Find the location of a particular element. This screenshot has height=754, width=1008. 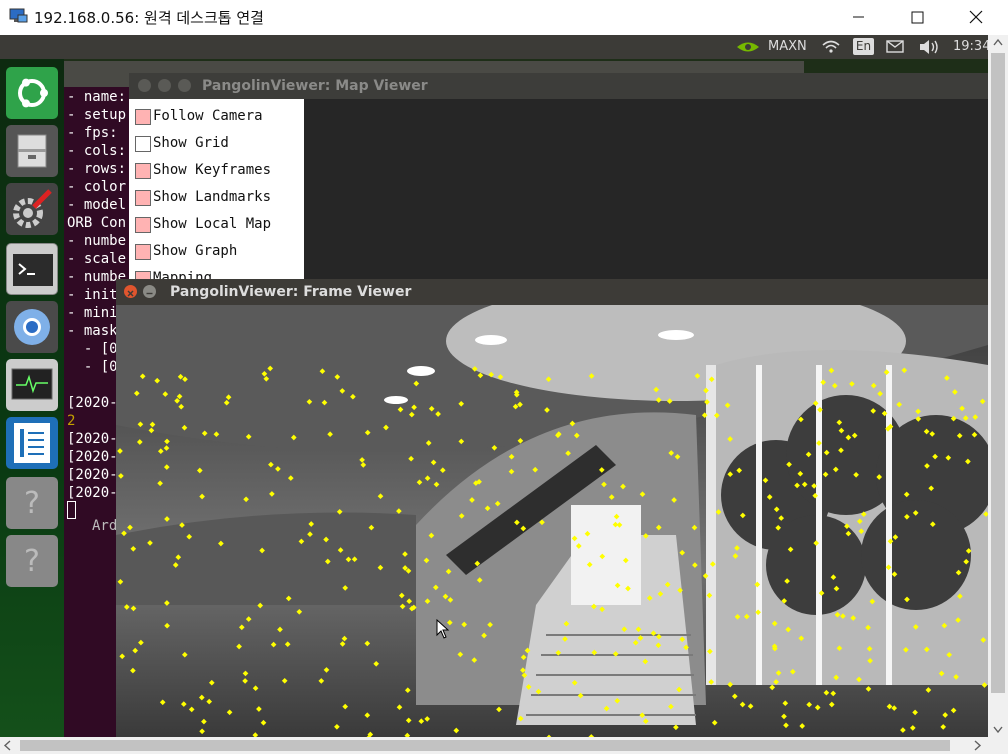

terminal-line: - cols: is located at coordinates (97, 151).